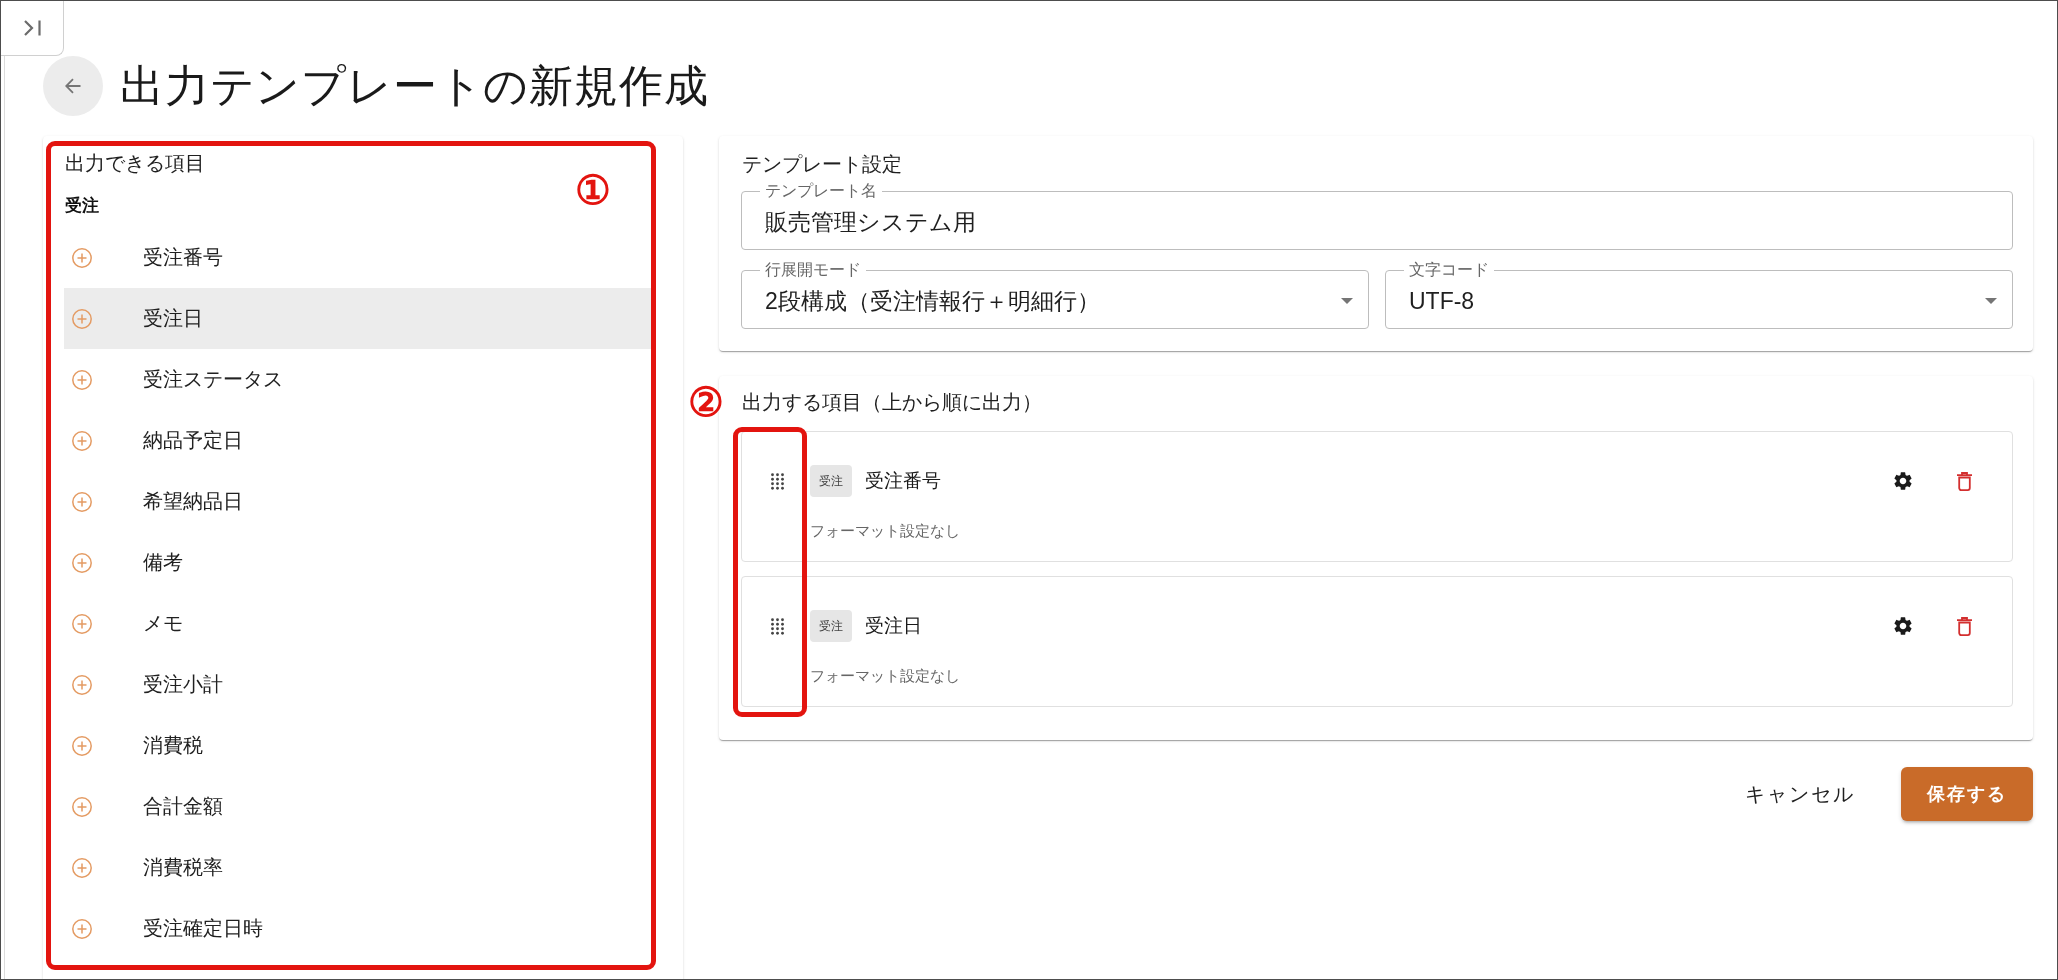 This screenshot has height=980, width=2058. What do you see at coordinates (73, 86) in the screenshot?
I see `back-arrow-icon` at bounding box center [73, 86].